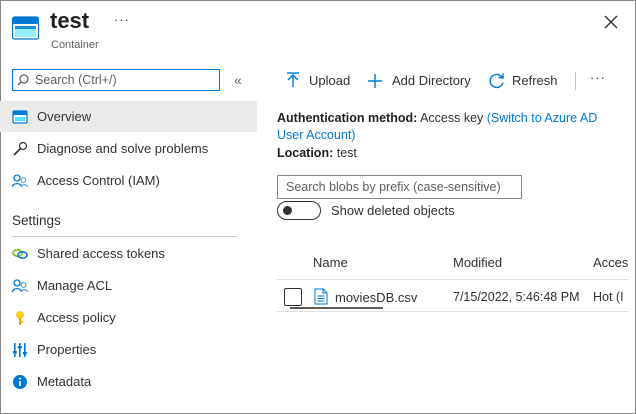 The image size is (636, 414). Describe the element at coordinates (305, 153) in the screenshot. I see `location-label: Location:` at that location.